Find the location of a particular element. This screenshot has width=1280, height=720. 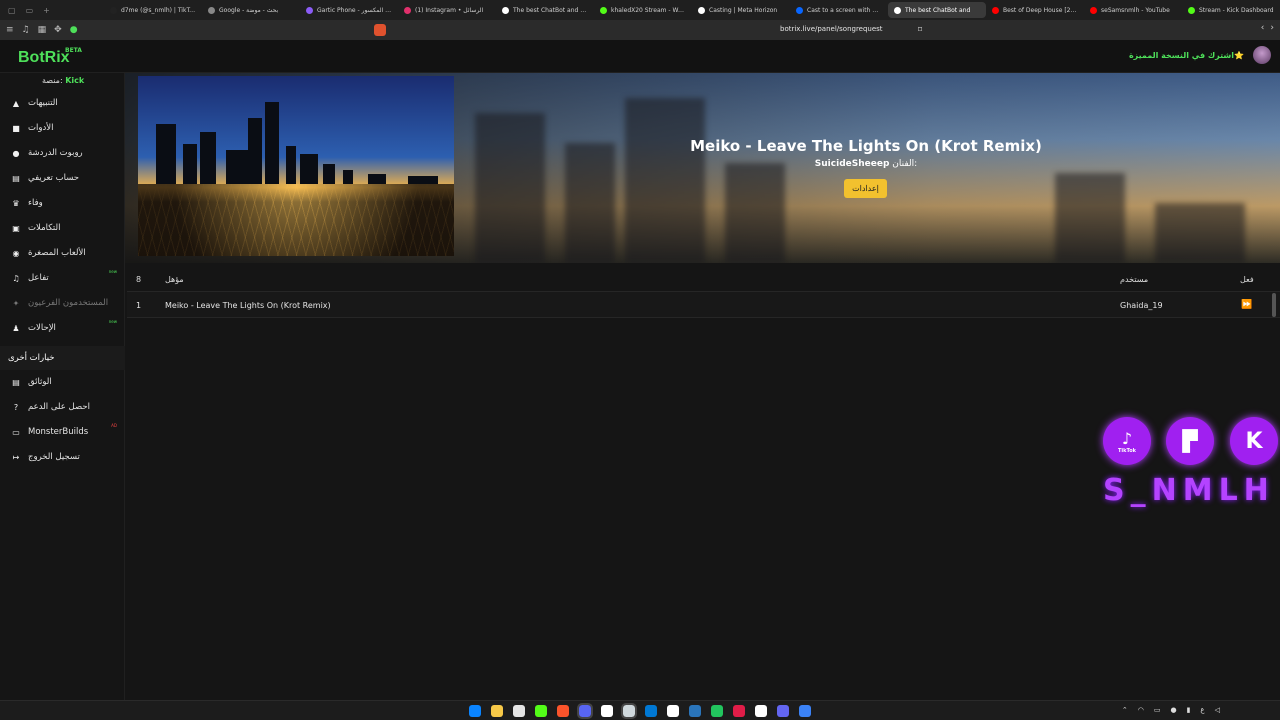

browser-tab: Gartic Phone - الكاتب المكسور is located at coordinates (349, 10).